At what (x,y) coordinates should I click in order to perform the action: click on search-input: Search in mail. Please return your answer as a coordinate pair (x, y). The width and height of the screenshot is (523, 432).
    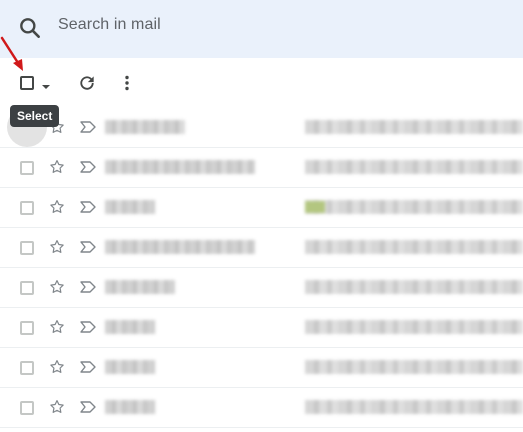
    Looking at the image, I should click on (109, 28).